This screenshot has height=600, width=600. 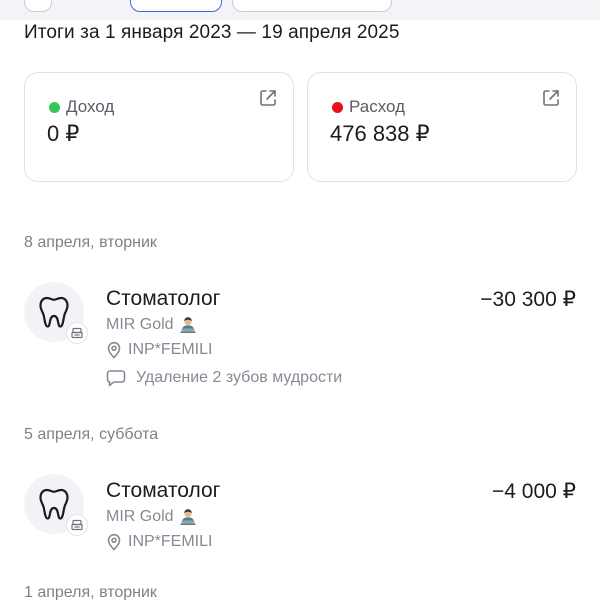 I want to click on date-header: 5 апреля, суббота, so click(x=91, y=434).